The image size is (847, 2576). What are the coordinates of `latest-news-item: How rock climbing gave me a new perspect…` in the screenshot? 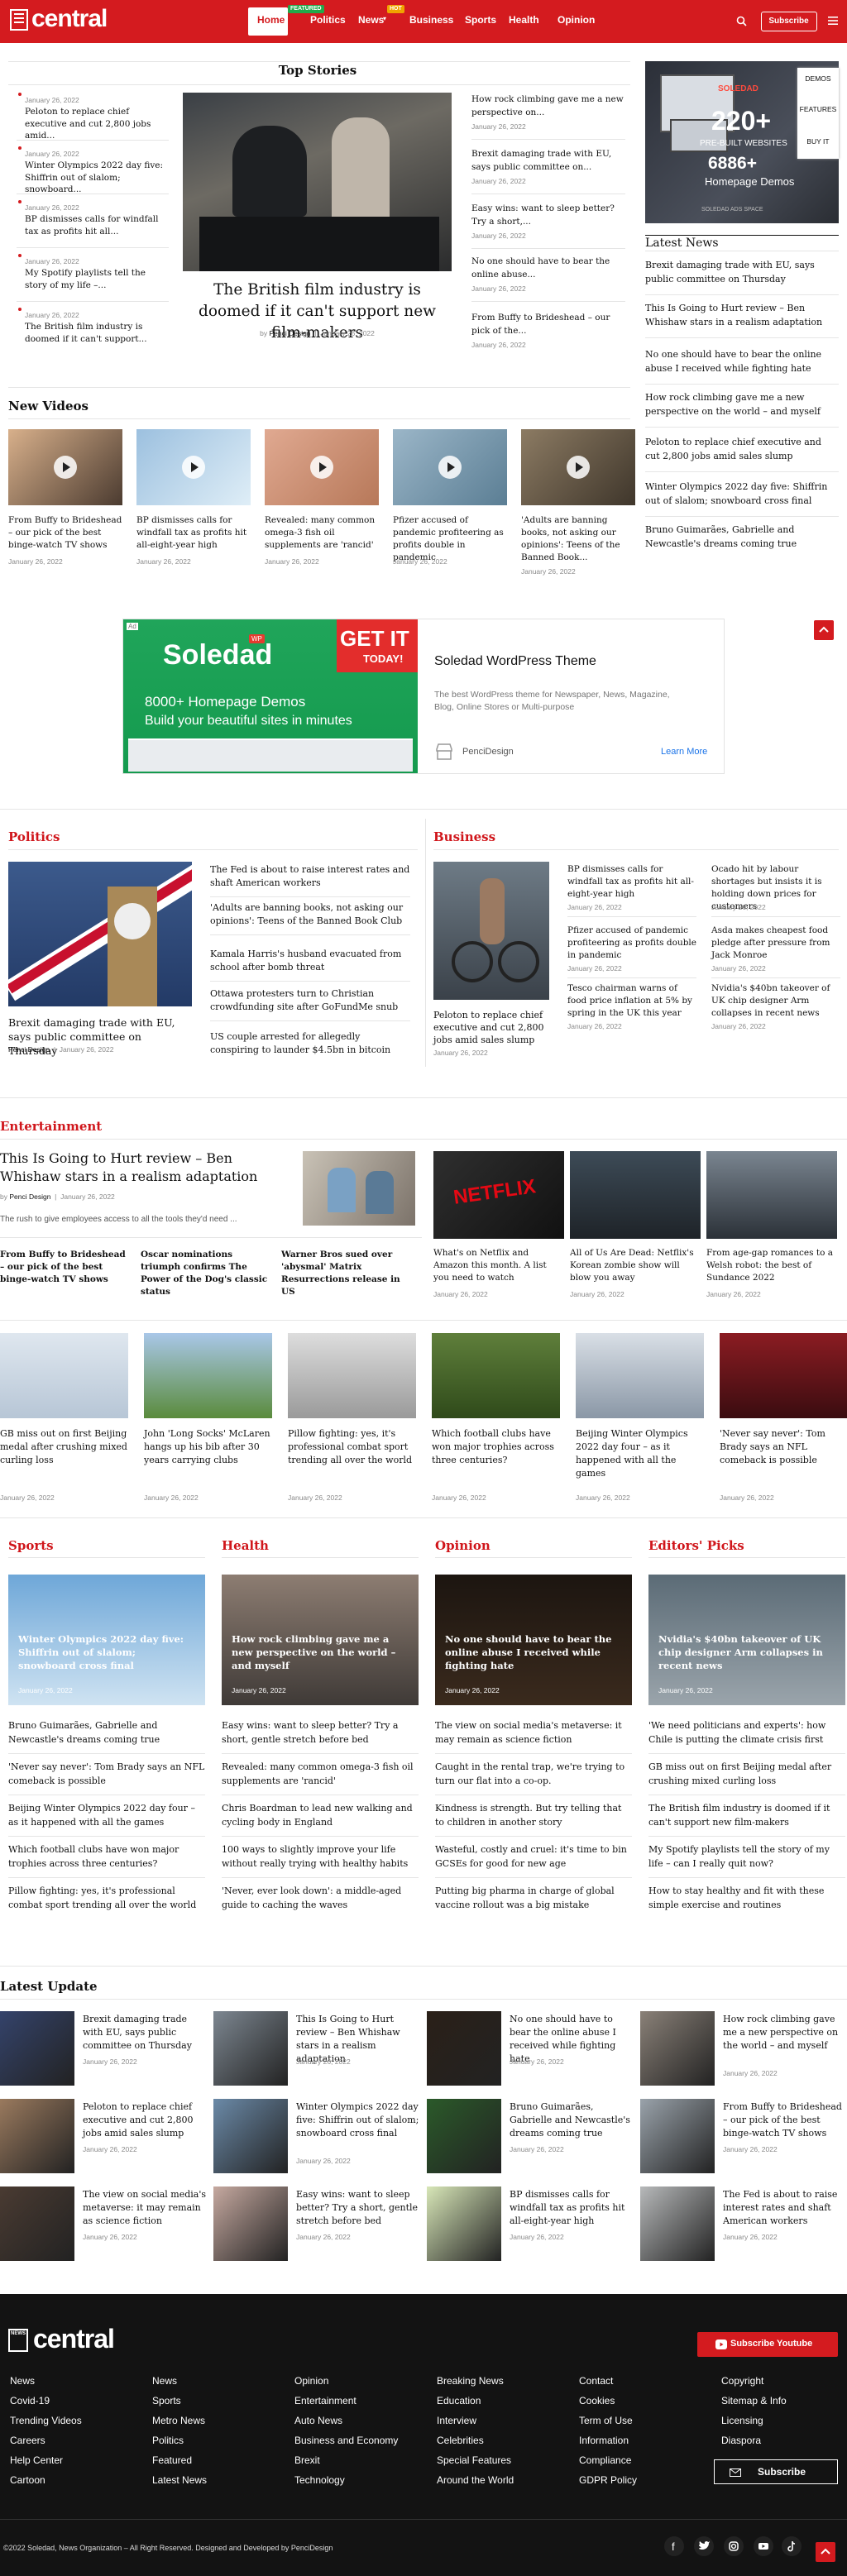 It's located at (742, 404).